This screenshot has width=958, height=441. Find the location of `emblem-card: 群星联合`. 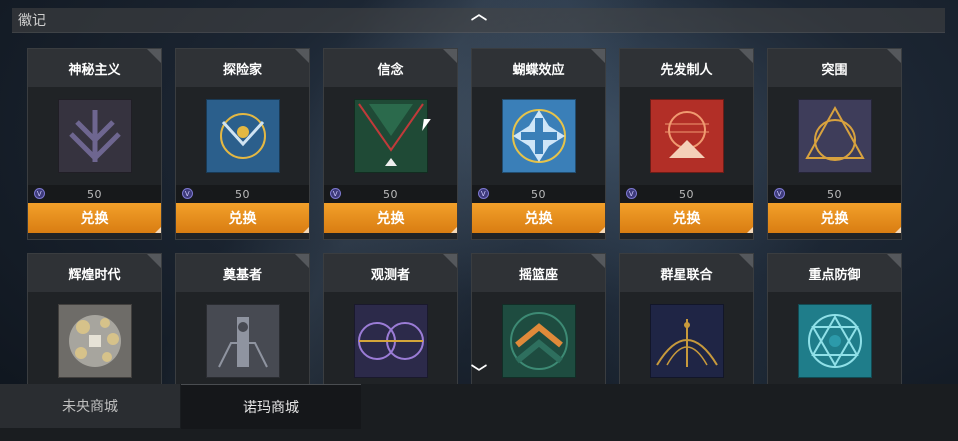

emblem-card: 群星联合 is located at coordinates (686, 318).